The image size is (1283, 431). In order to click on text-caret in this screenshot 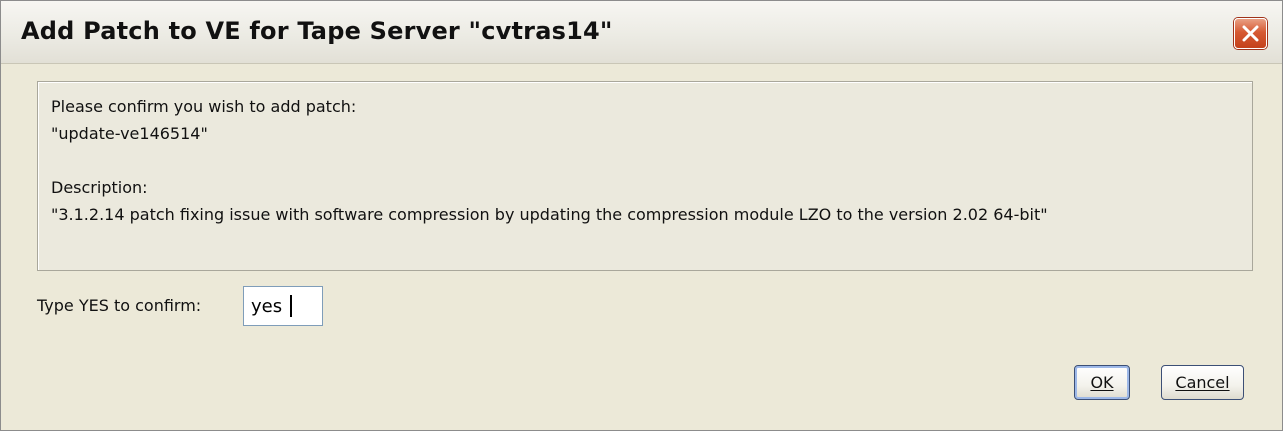, I will do `click(291, 306)`.